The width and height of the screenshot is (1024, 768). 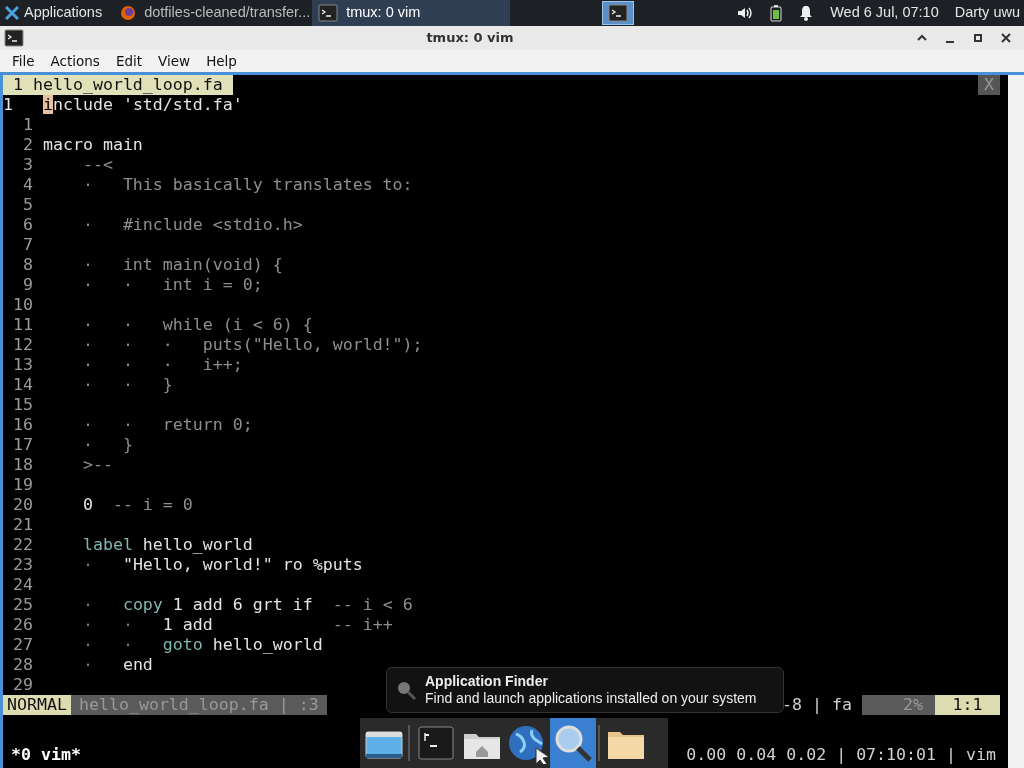 I want to click on line-number: 9, so click(x=27, y=285).